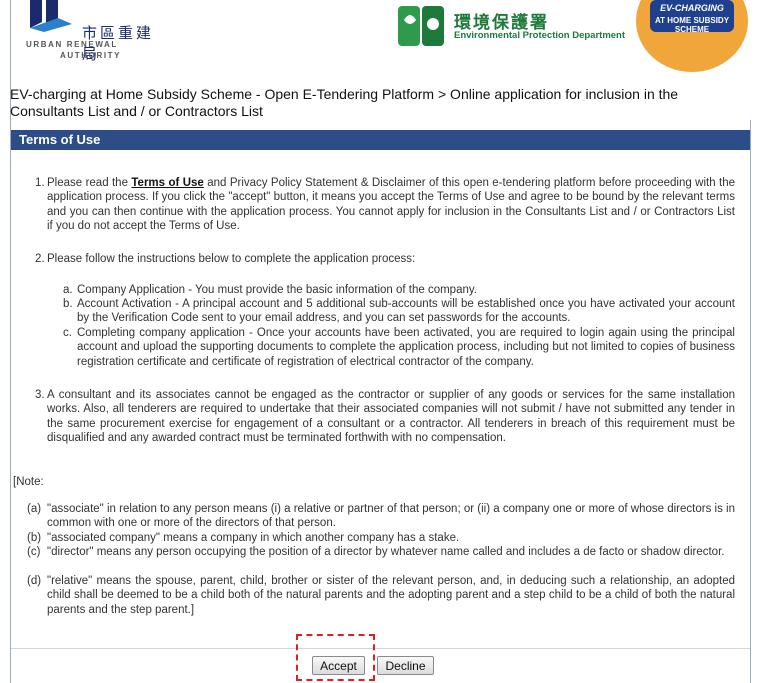  Describe the element at coordinates (72, 44) in the screenshot. I see `ura-english-line1: URBAN RENEWAL` at that location.